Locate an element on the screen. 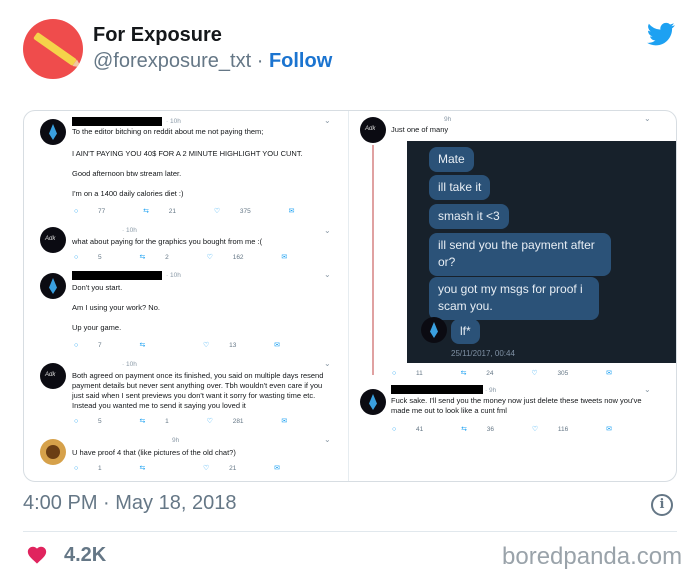  post-timestamp: 4:00 PM · May 18, 2018 is located at coordinates (129, 503).